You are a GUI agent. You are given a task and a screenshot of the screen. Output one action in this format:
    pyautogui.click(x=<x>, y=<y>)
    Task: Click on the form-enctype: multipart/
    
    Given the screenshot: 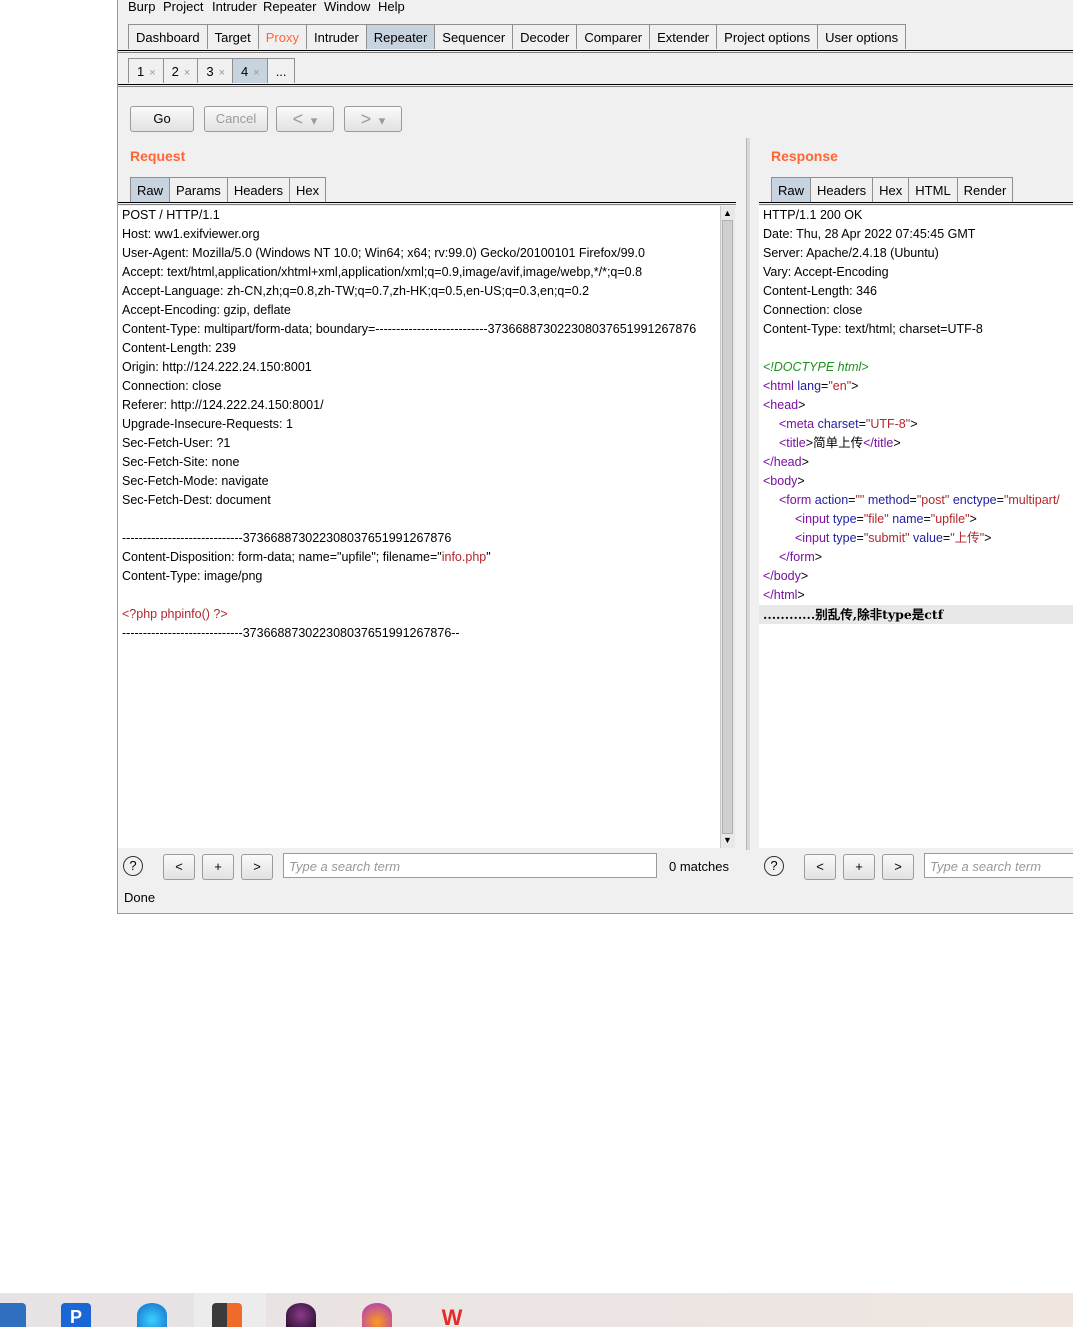 What is the action you would take?
    pyautogui.click(x=1034, y=500)
    